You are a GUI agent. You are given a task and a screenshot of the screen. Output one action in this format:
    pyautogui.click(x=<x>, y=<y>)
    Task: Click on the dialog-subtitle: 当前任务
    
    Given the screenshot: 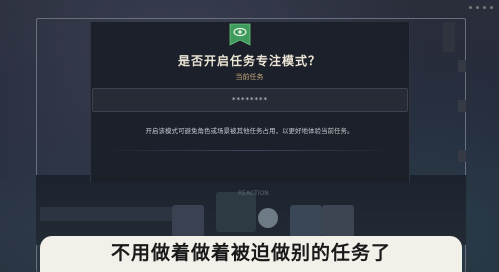 What is the action you would take?
    pyautogui.click(x=249, y=77)
    